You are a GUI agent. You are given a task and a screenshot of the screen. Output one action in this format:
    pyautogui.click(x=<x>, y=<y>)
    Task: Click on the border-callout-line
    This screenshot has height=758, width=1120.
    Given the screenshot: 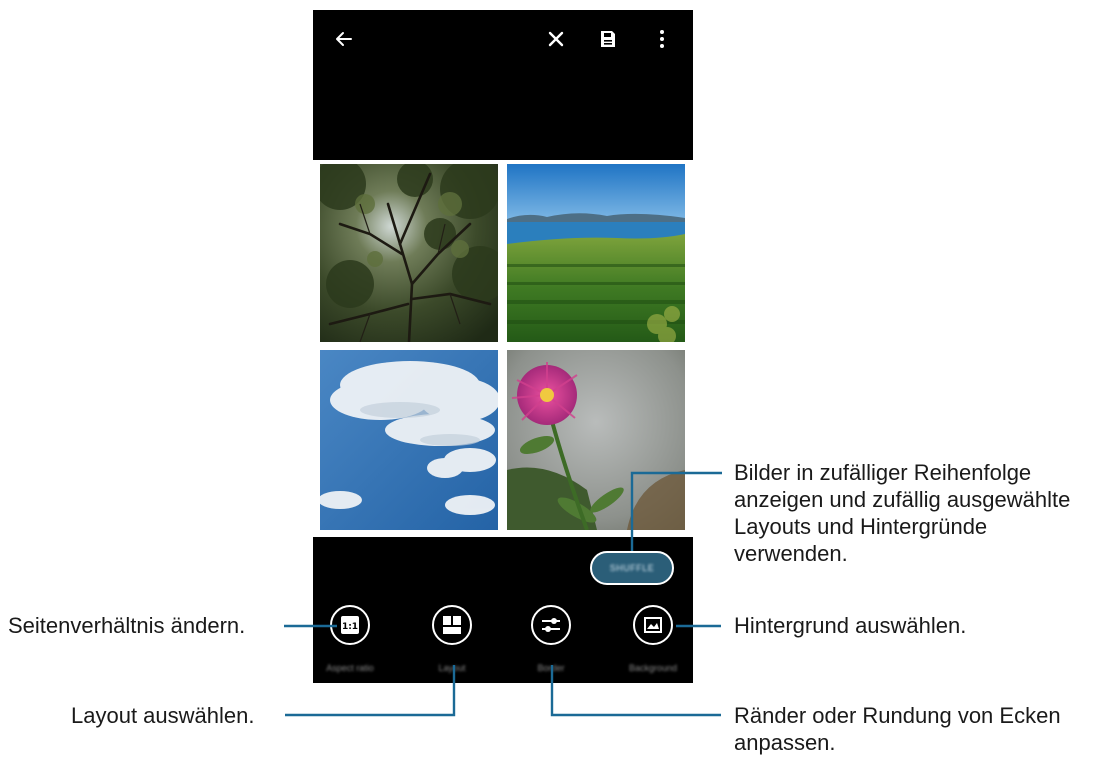 What is the action you would take?
    pyautogui.click(x=635, y=691)
    